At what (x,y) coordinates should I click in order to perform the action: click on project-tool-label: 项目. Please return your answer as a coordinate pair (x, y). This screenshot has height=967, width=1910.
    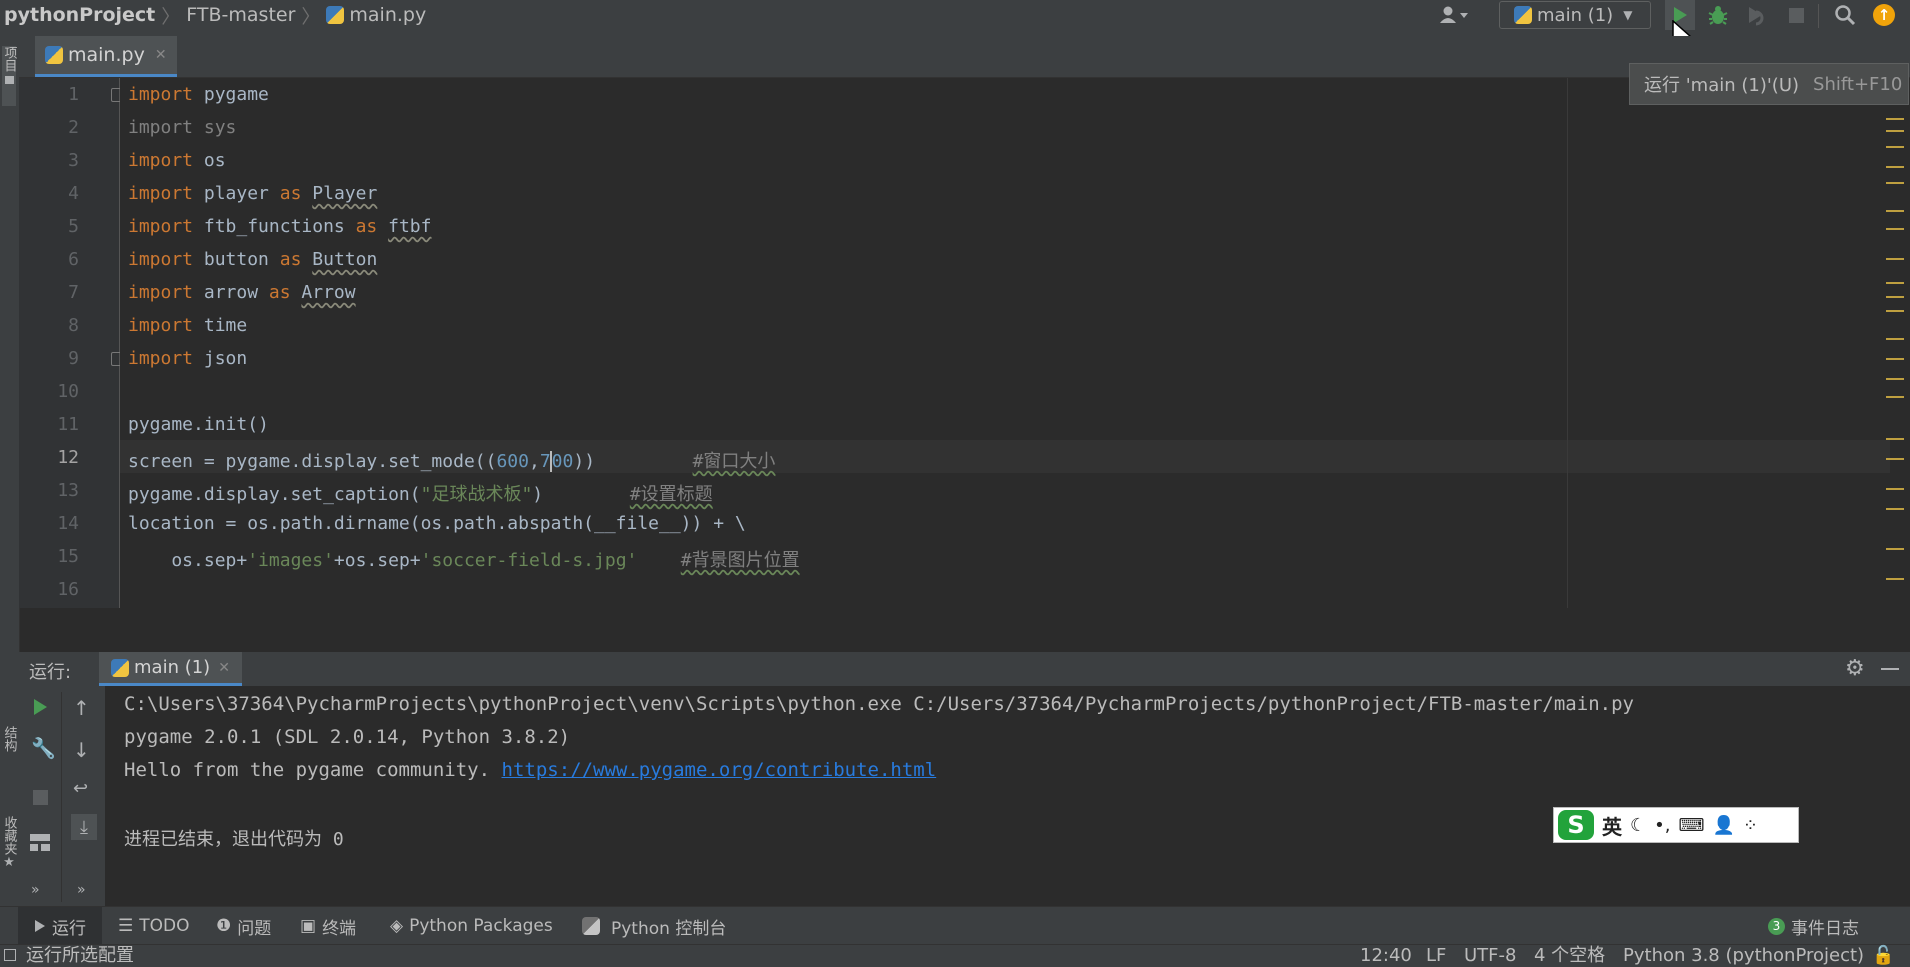
    Looking at the image, I should click on (9, 59).